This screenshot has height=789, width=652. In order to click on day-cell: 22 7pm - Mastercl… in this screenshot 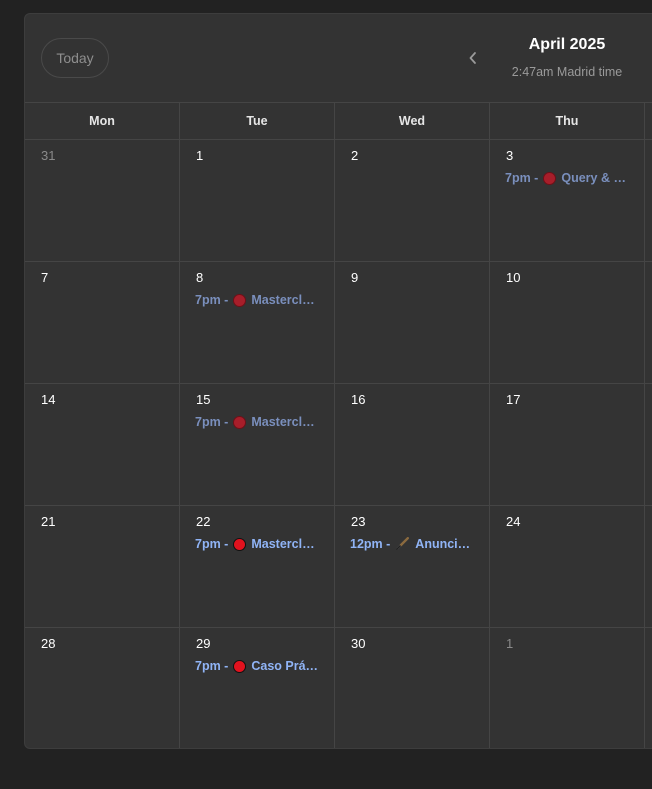, I will do `click(257, 567)`.